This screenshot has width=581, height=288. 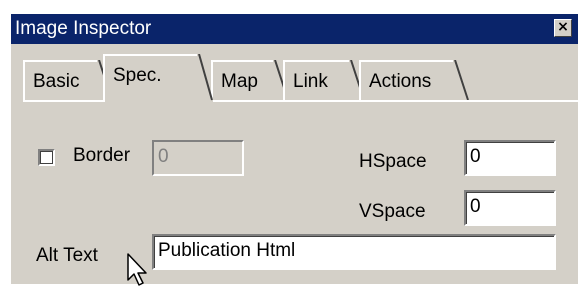 I want to click on close-button: ×, so click(x=563, y=28).